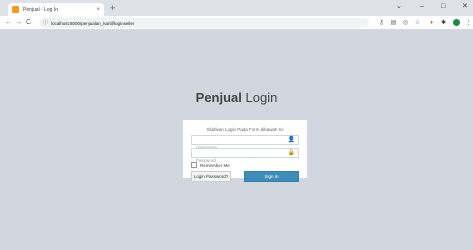 This screenshot has width=473, height=250. What do you see at coordinates (399, 7) in the screenshot?
I see `tab-search-icon: ⌄` at bounding box center [399, 7].